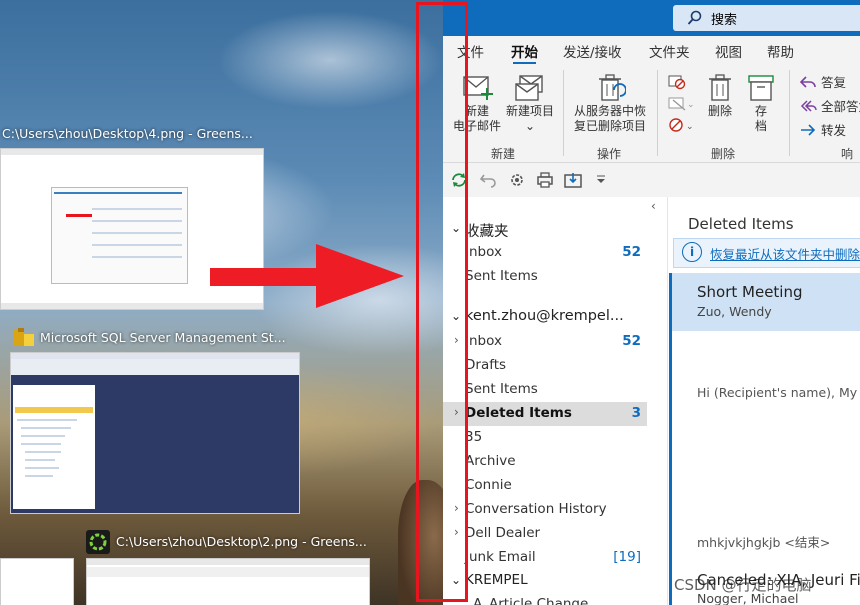  What do you see at coordinates (610, 103) in the screenshot?
I see `recover-deleted-items-button: 从服务器中恢 复已删除项目` at bounding box center [610, 103].